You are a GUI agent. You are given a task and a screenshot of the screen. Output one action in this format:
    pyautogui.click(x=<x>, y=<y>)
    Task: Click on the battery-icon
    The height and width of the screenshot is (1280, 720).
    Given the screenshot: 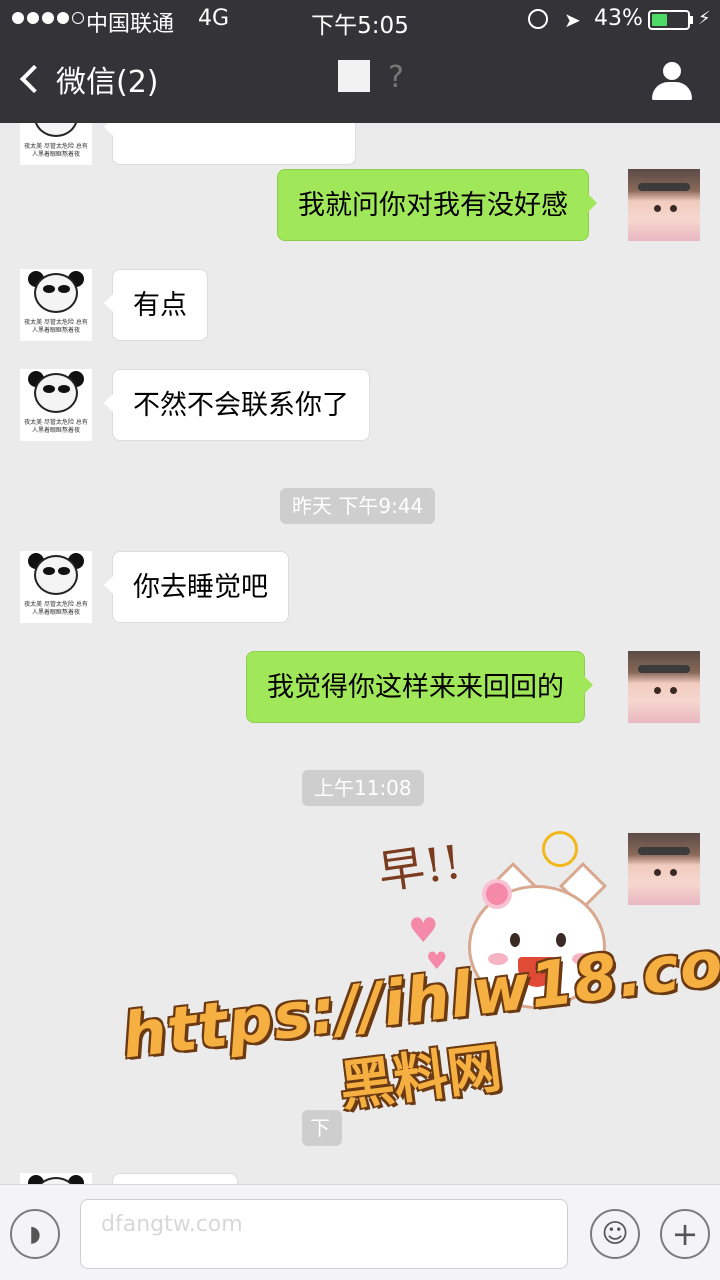 What is the action you would take?
    pyautogui.click(x=669, y=20)
    